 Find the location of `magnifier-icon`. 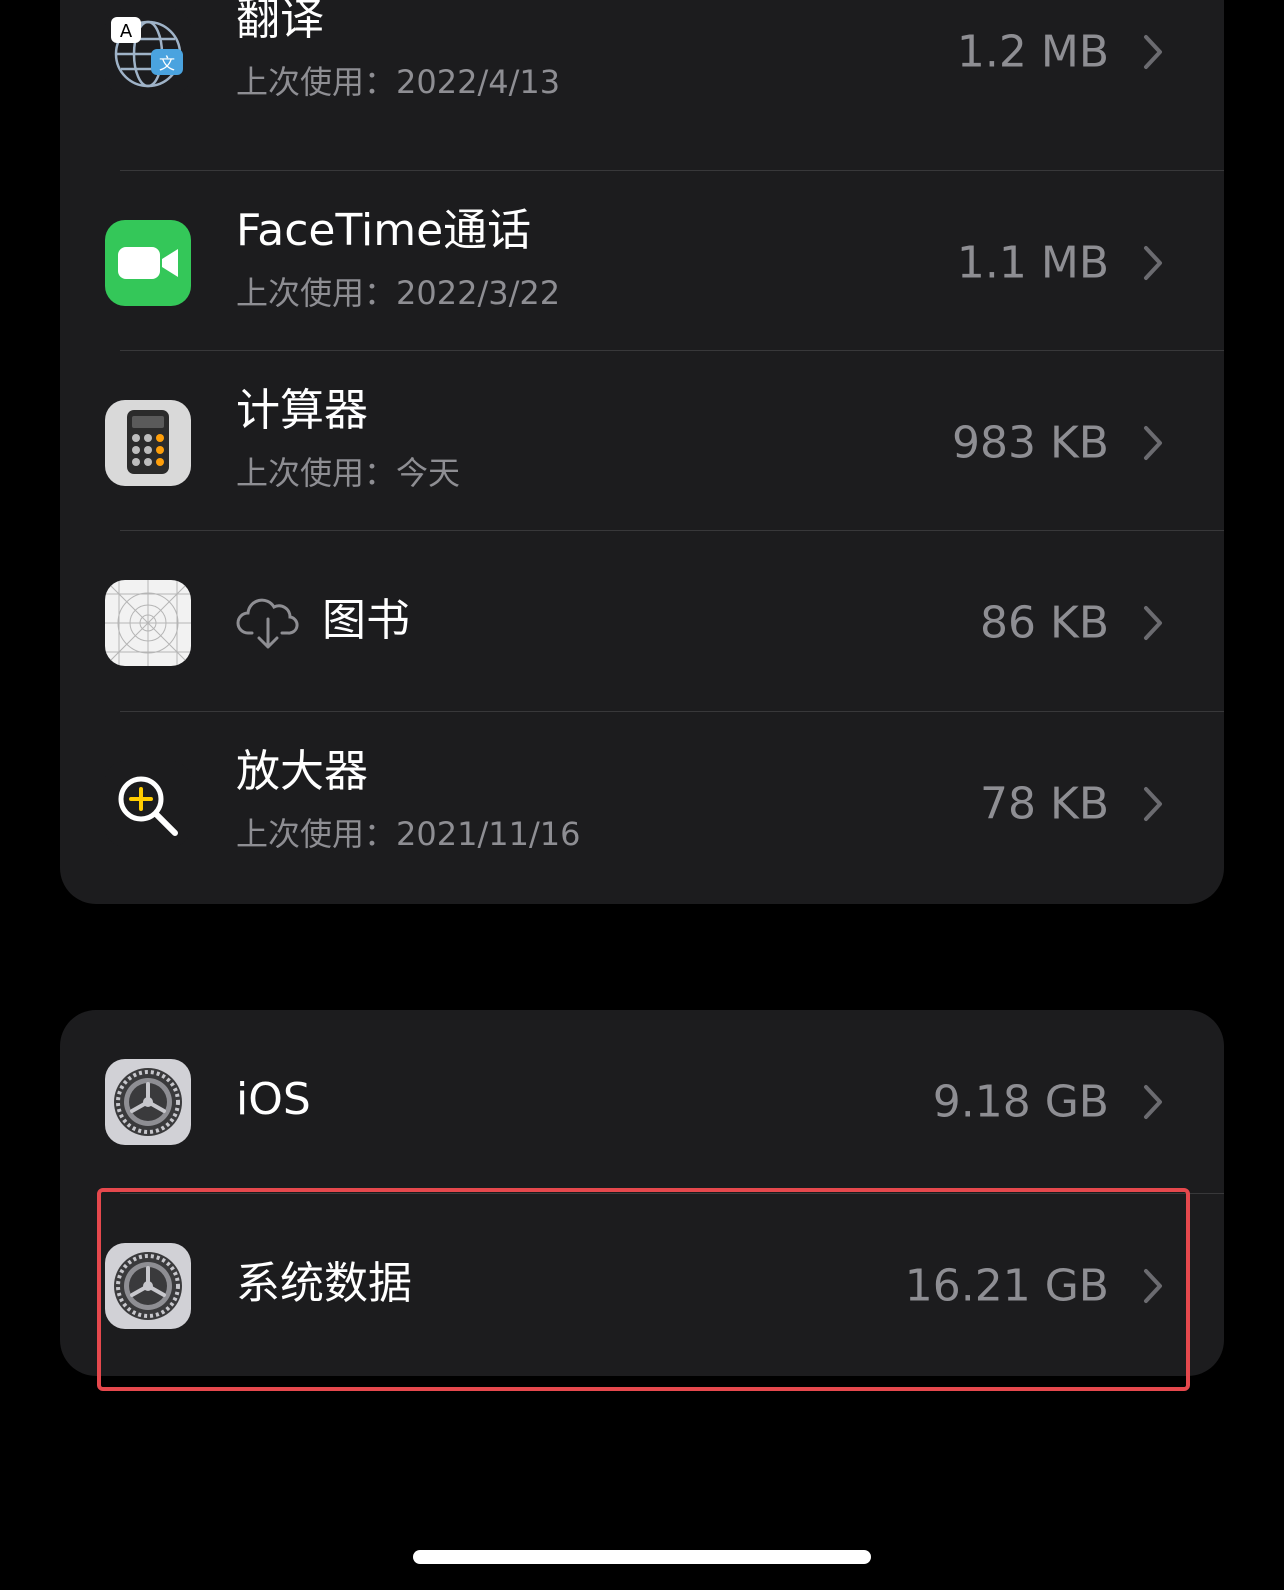

magnifier-icon is located at coordinates (148, 803).